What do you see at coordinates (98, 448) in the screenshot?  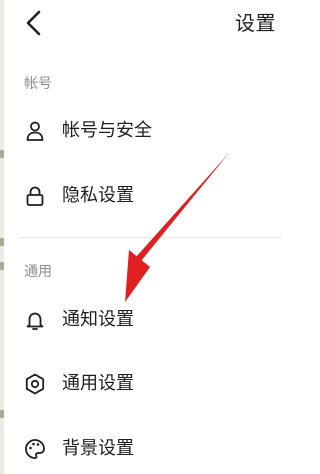 I see `menu-item-label: 背景设置` at bounding box center [98, 448].